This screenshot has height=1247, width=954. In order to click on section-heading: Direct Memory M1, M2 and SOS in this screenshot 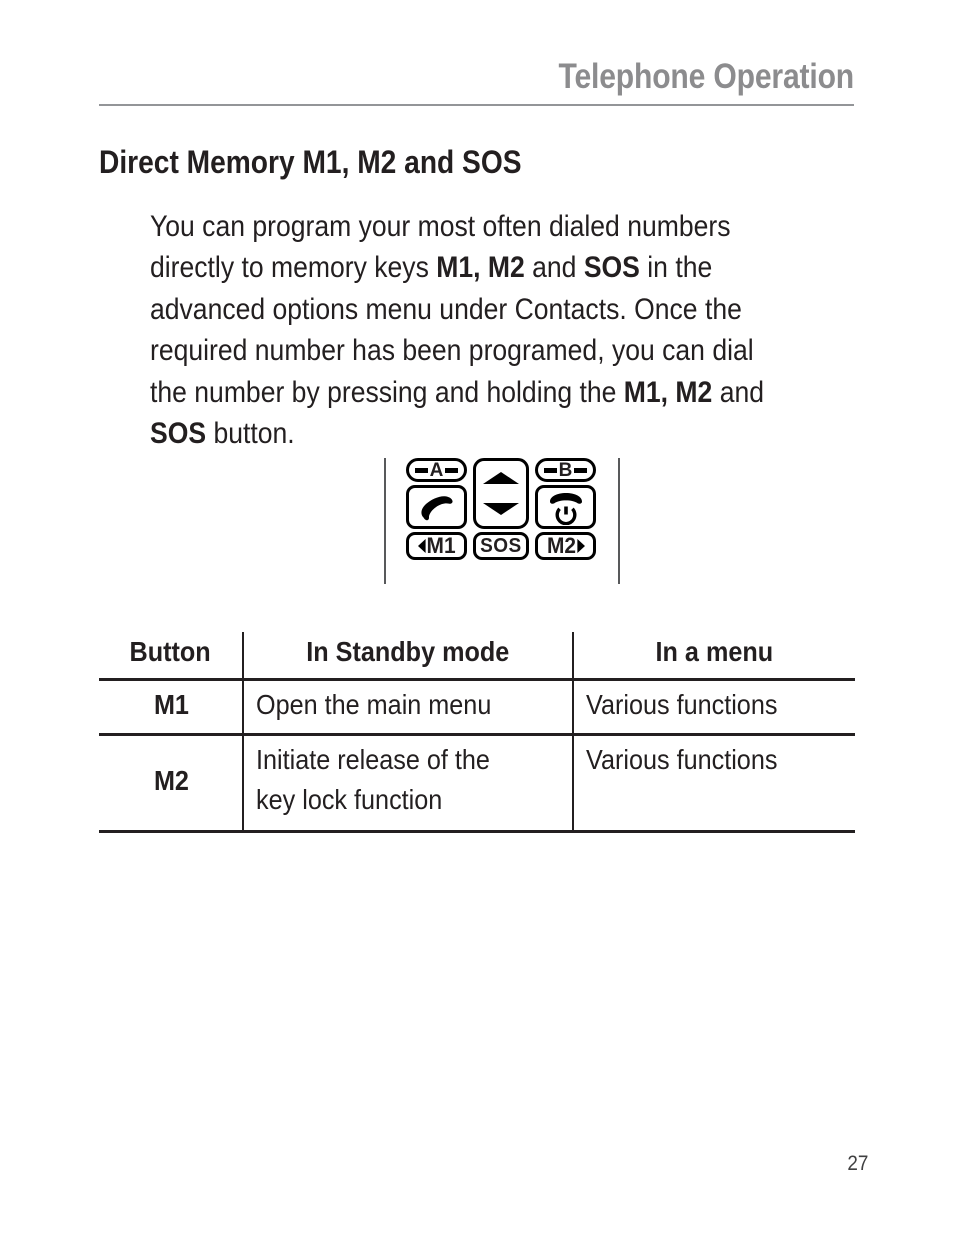, I will do `click(310, 162)`.